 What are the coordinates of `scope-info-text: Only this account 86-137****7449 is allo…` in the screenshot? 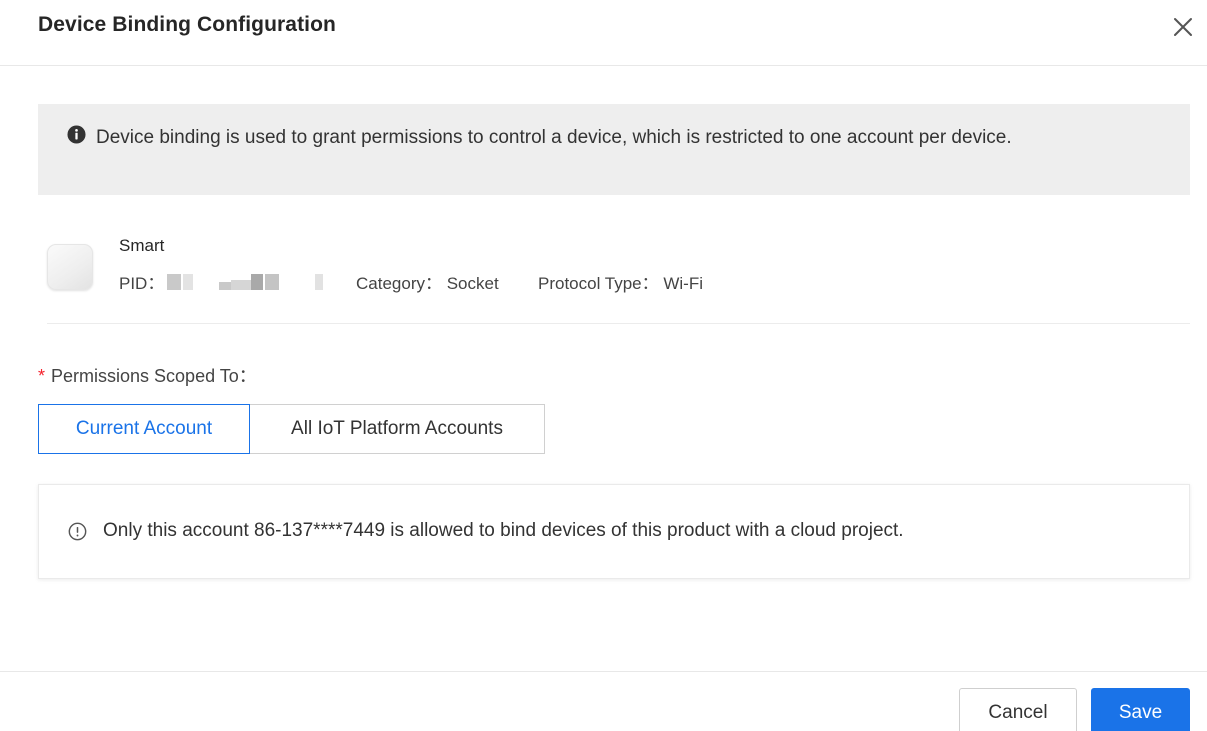 It's located at (503, 530).